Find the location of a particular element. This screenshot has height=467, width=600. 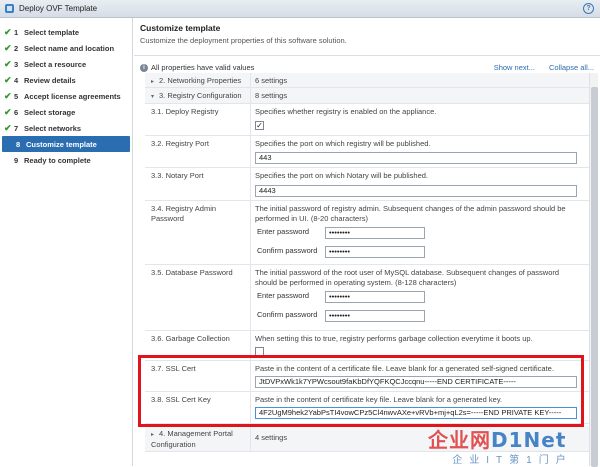

registry-port-input: 443 is located at coordinates (416, 158).